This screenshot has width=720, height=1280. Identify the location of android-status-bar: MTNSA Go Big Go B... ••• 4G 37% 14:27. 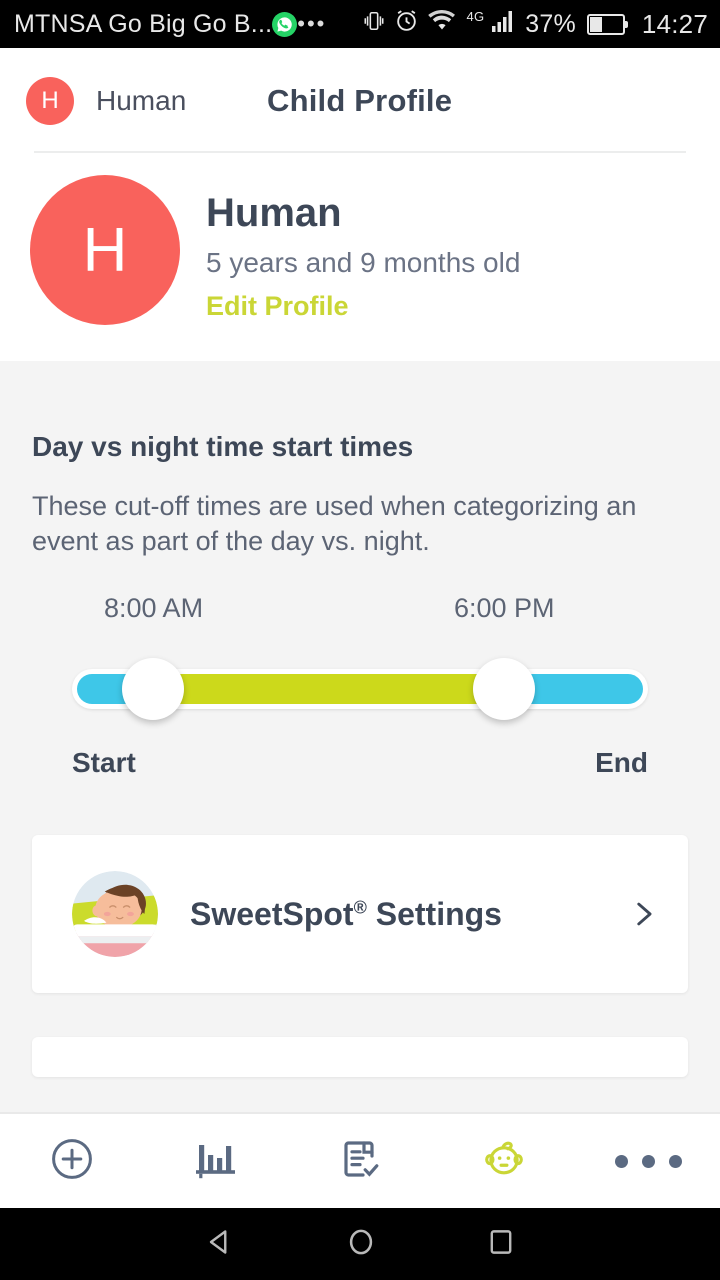
(360, 24).